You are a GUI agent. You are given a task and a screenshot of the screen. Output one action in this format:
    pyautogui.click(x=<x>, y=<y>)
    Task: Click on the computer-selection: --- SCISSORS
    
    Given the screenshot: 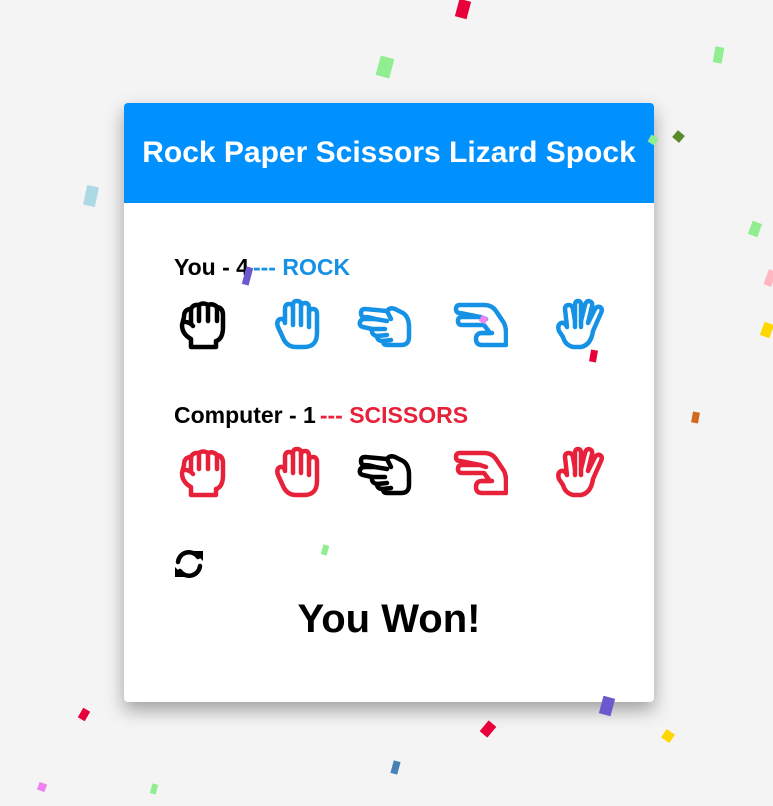 What is the action you would take?
    pyautogui.click(x=394, y=415)
    